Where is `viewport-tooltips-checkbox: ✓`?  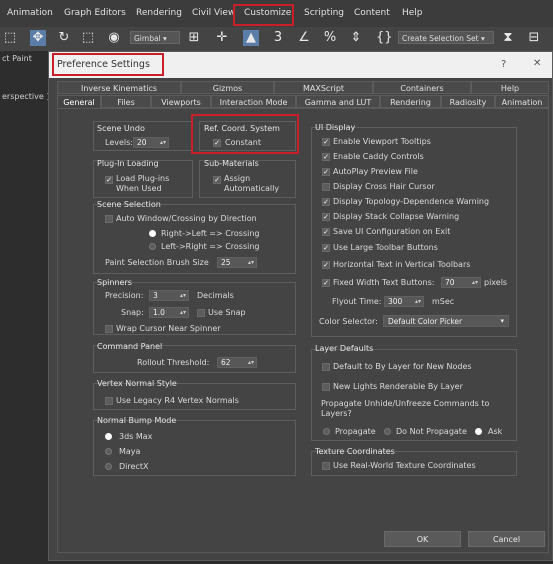 viewport-tooltips-checkbox: ✓ is located at coordinates (326, 142).